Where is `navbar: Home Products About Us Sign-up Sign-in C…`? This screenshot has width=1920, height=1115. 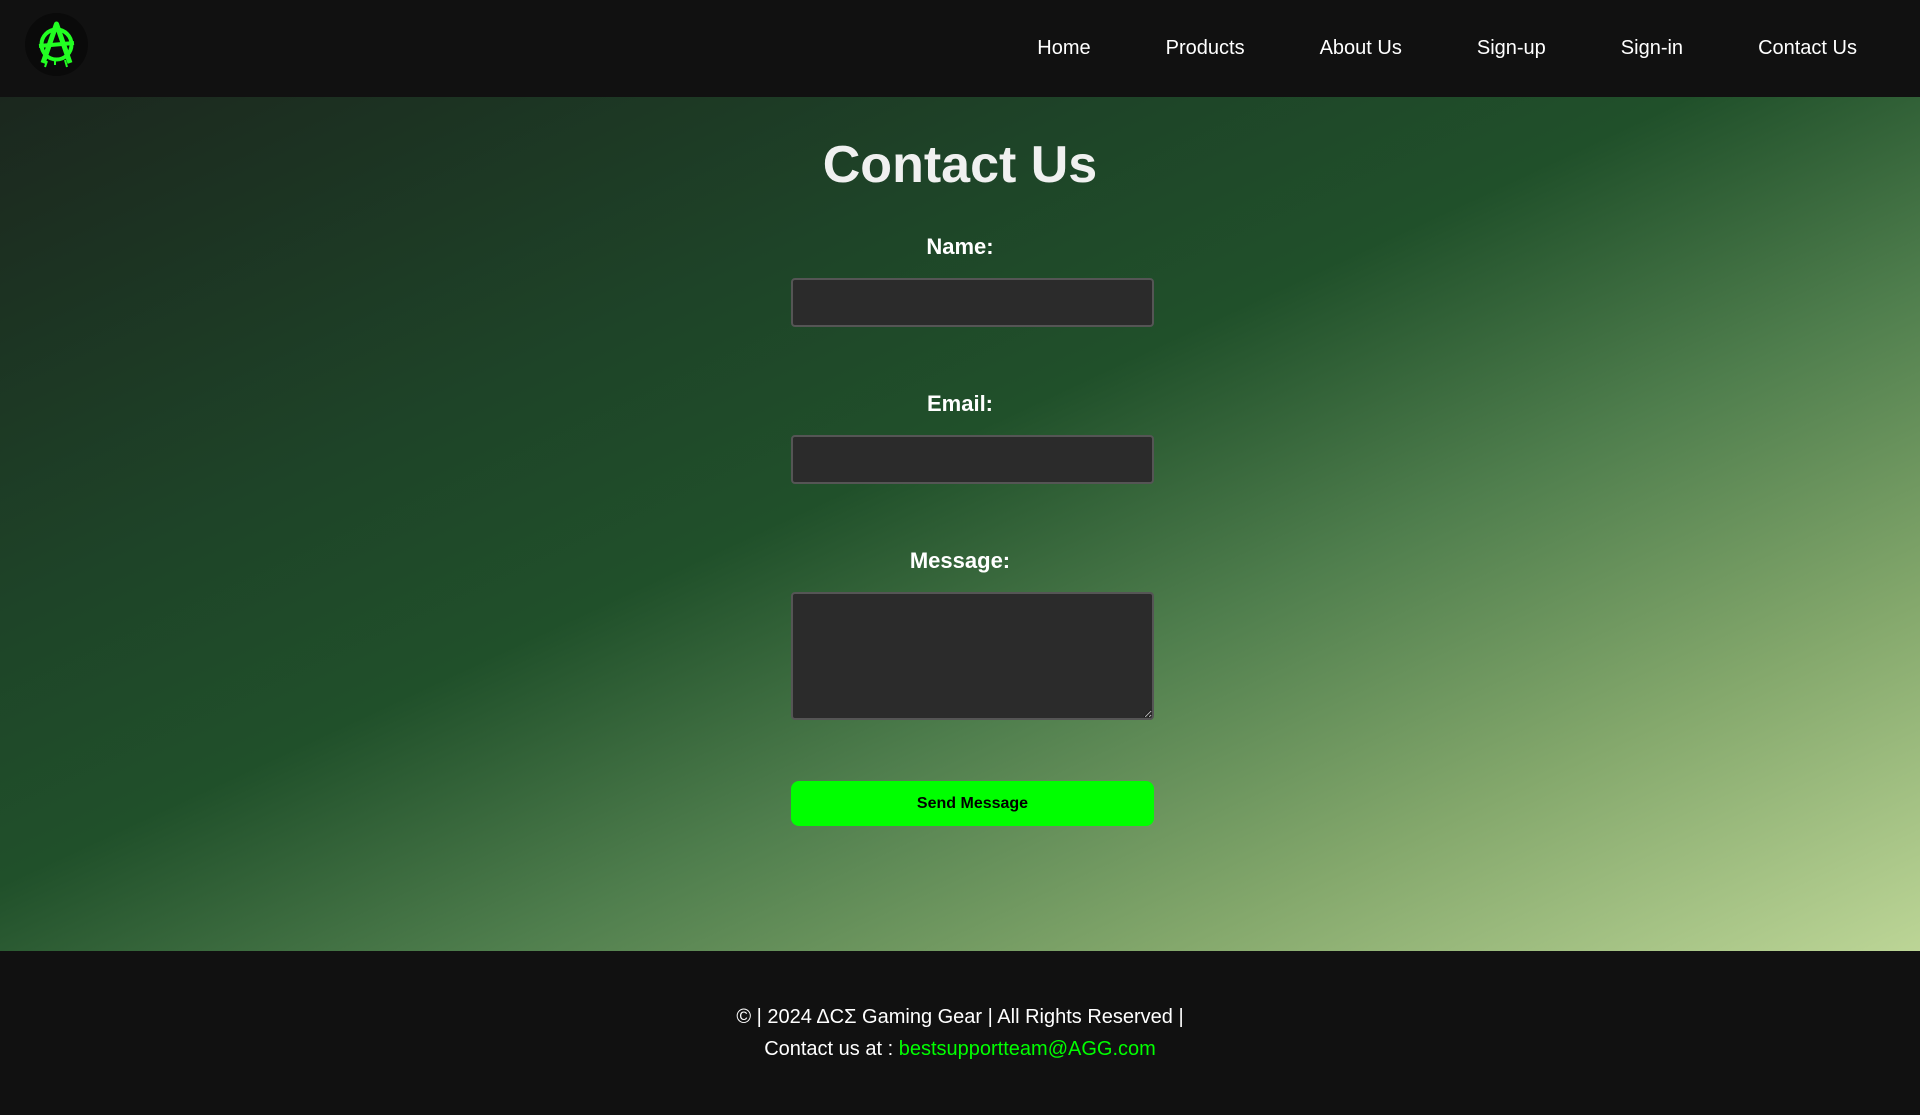 navbar: Home Products About Us Sign-up Sign-in C… is located at coordinates (960, 48).